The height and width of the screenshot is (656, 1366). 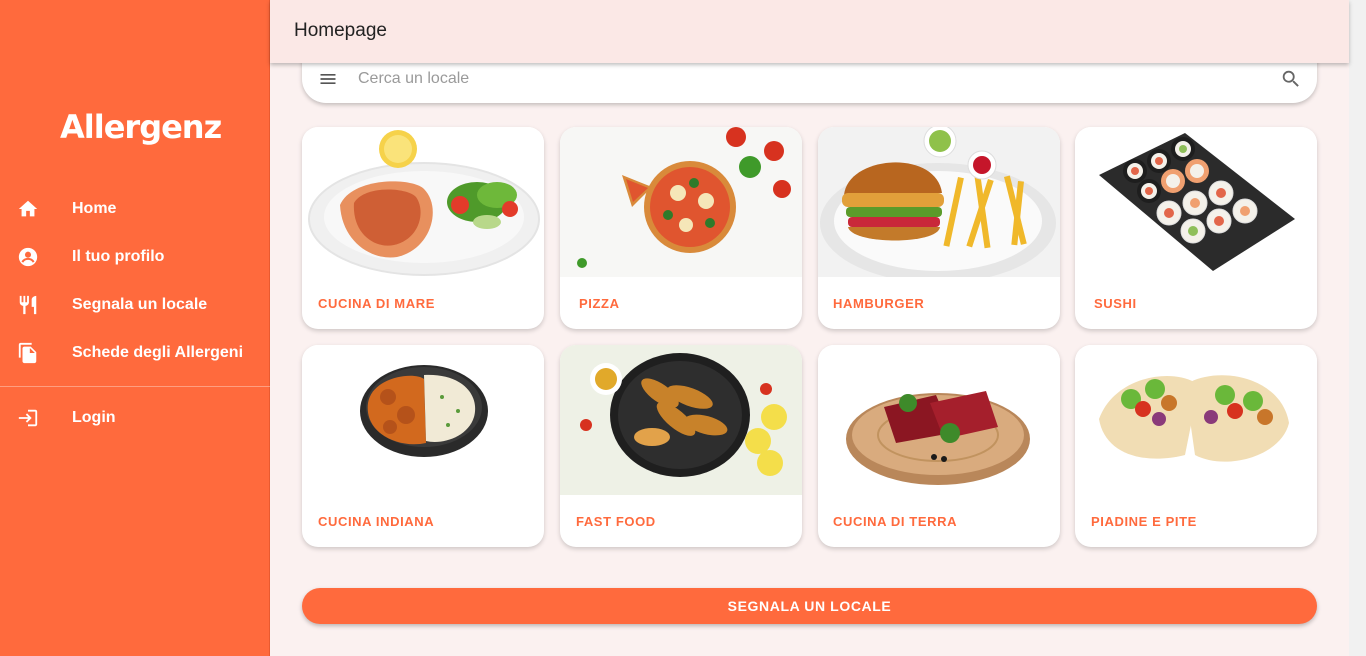 What do you see at coordinates (895, 521) in the screenshot?
I see `category-label: CUCINA DI TERRA` at bounding box center [895, 521].